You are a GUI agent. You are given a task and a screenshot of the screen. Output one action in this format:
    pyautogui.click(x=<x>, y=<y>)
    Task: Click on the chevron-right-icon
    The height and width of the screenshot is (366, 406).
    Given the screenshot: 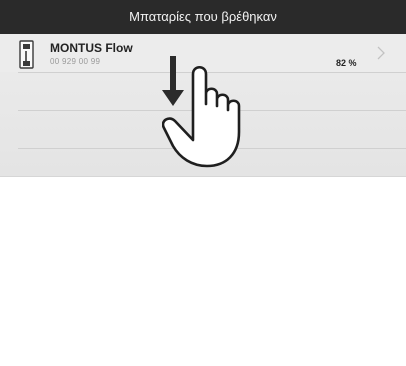 What is the action you would take?
    pyautogui.click(x=381, y=53)
    